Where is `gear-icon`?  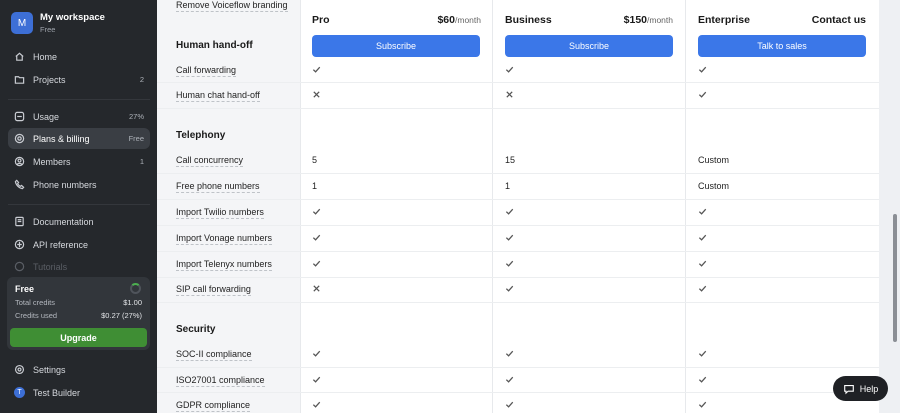
gear-icon is located at coordinates (19, 369).